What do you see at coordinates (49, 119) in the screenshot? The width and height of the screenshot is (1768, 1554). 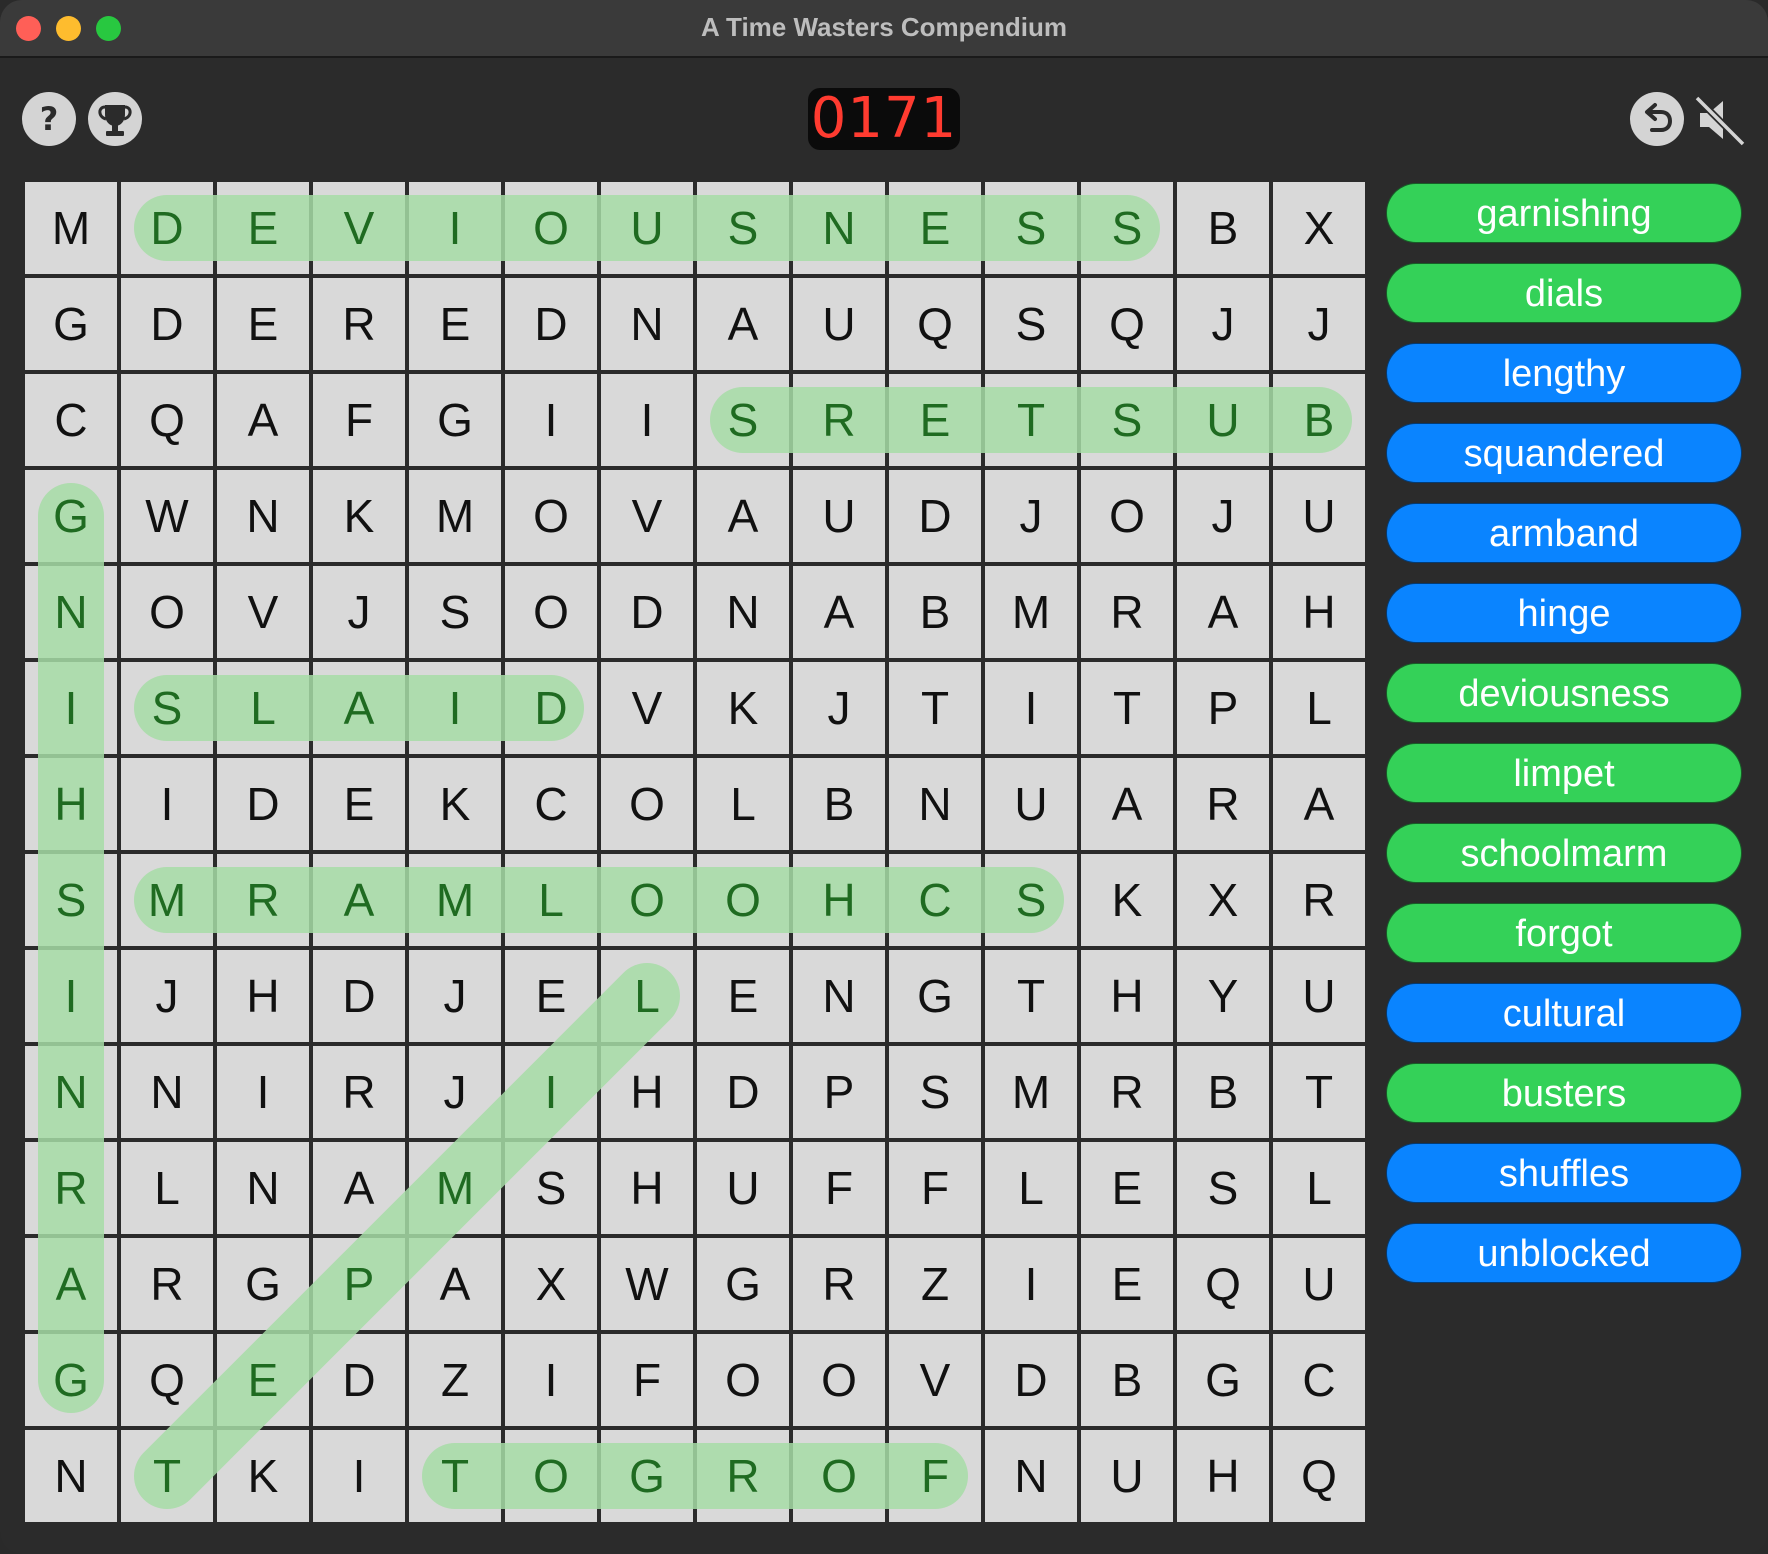 I see `help-button: ?` at bounding box center [49, 119].